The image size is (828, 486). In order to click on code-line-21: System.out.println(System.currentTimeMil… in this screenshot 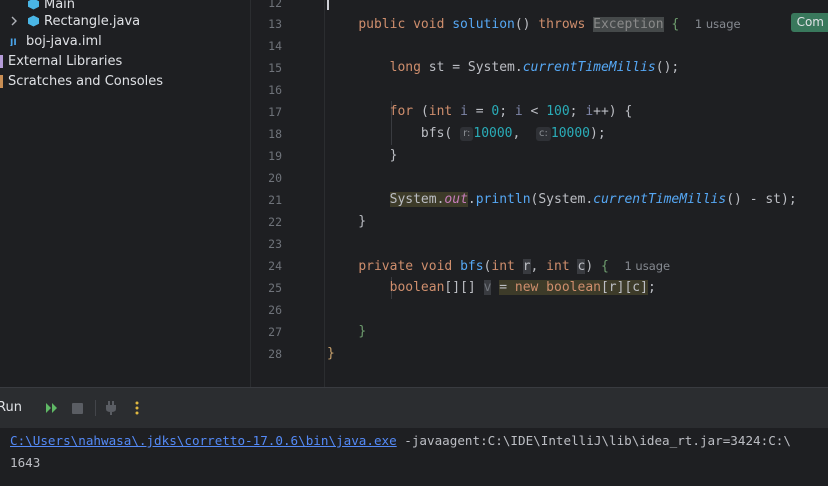, I will do `click(593, 199)`.